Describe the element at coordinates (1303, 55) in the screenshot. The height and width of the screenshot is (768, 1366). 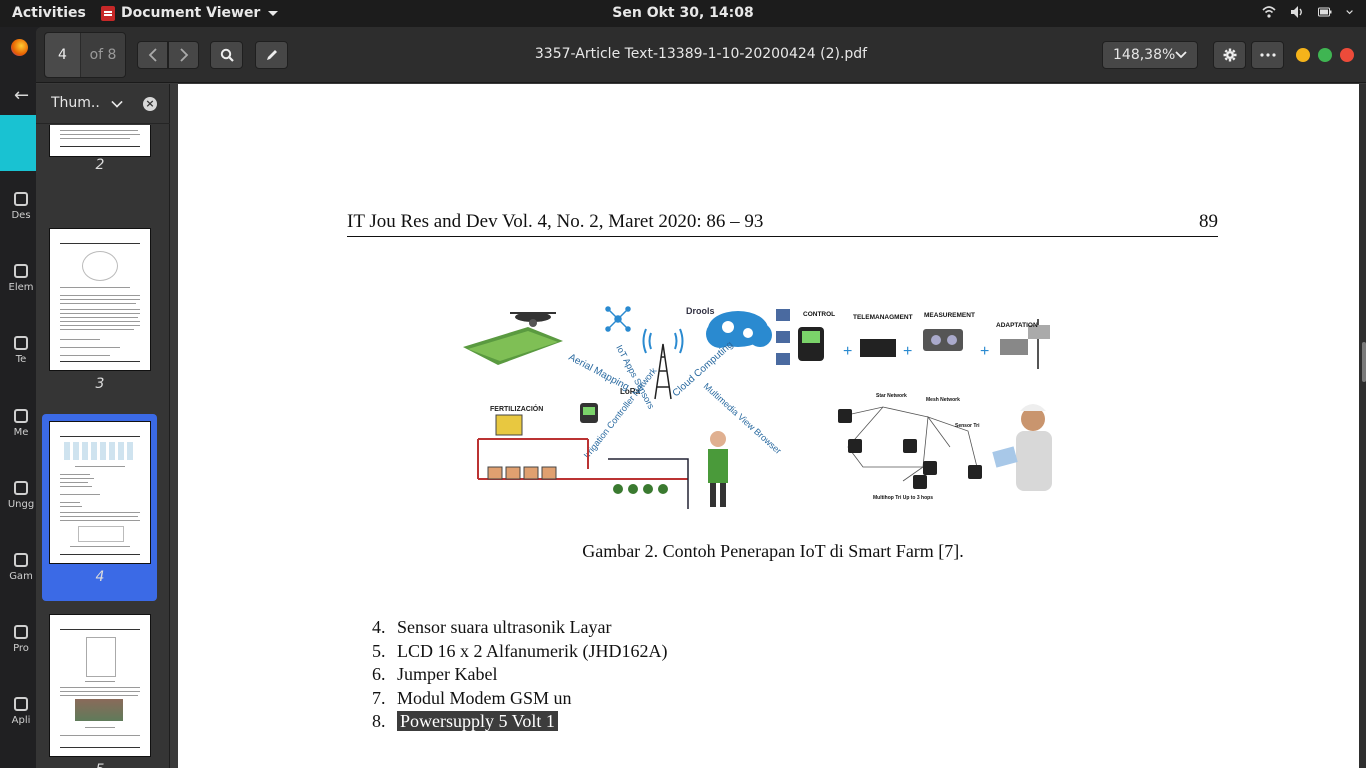
I see `minimize-button` at that location.